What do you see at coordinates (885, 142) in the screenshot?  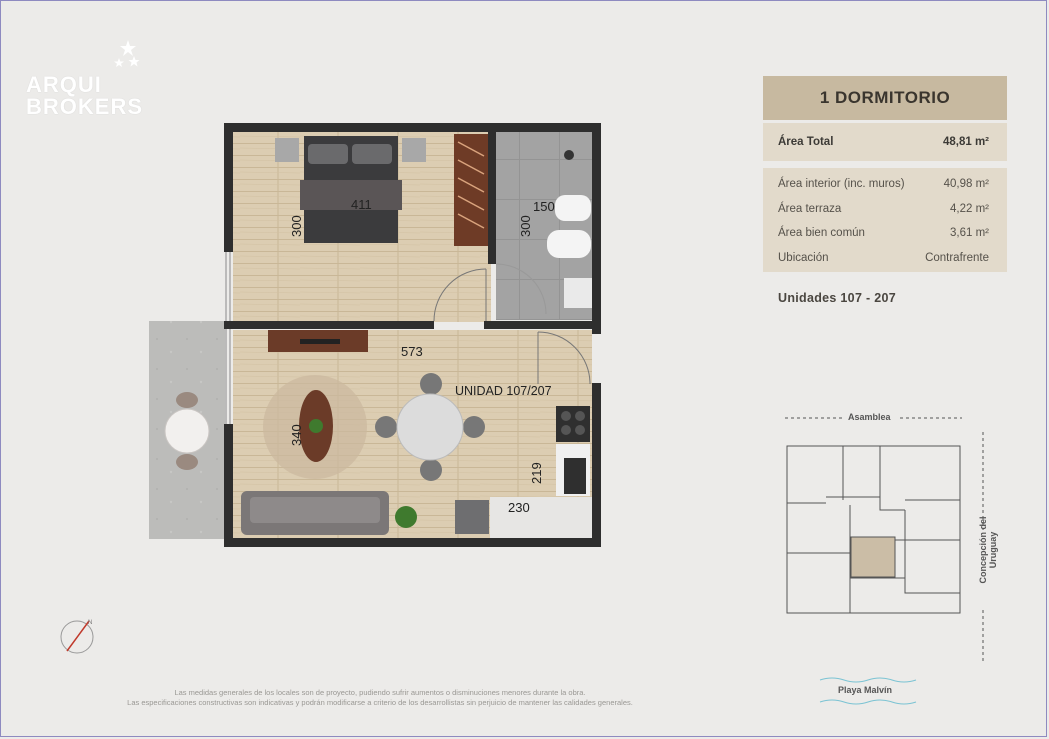 I see `total-area-row: Área Total 48,81 m²` at bounding box center [885, 142].